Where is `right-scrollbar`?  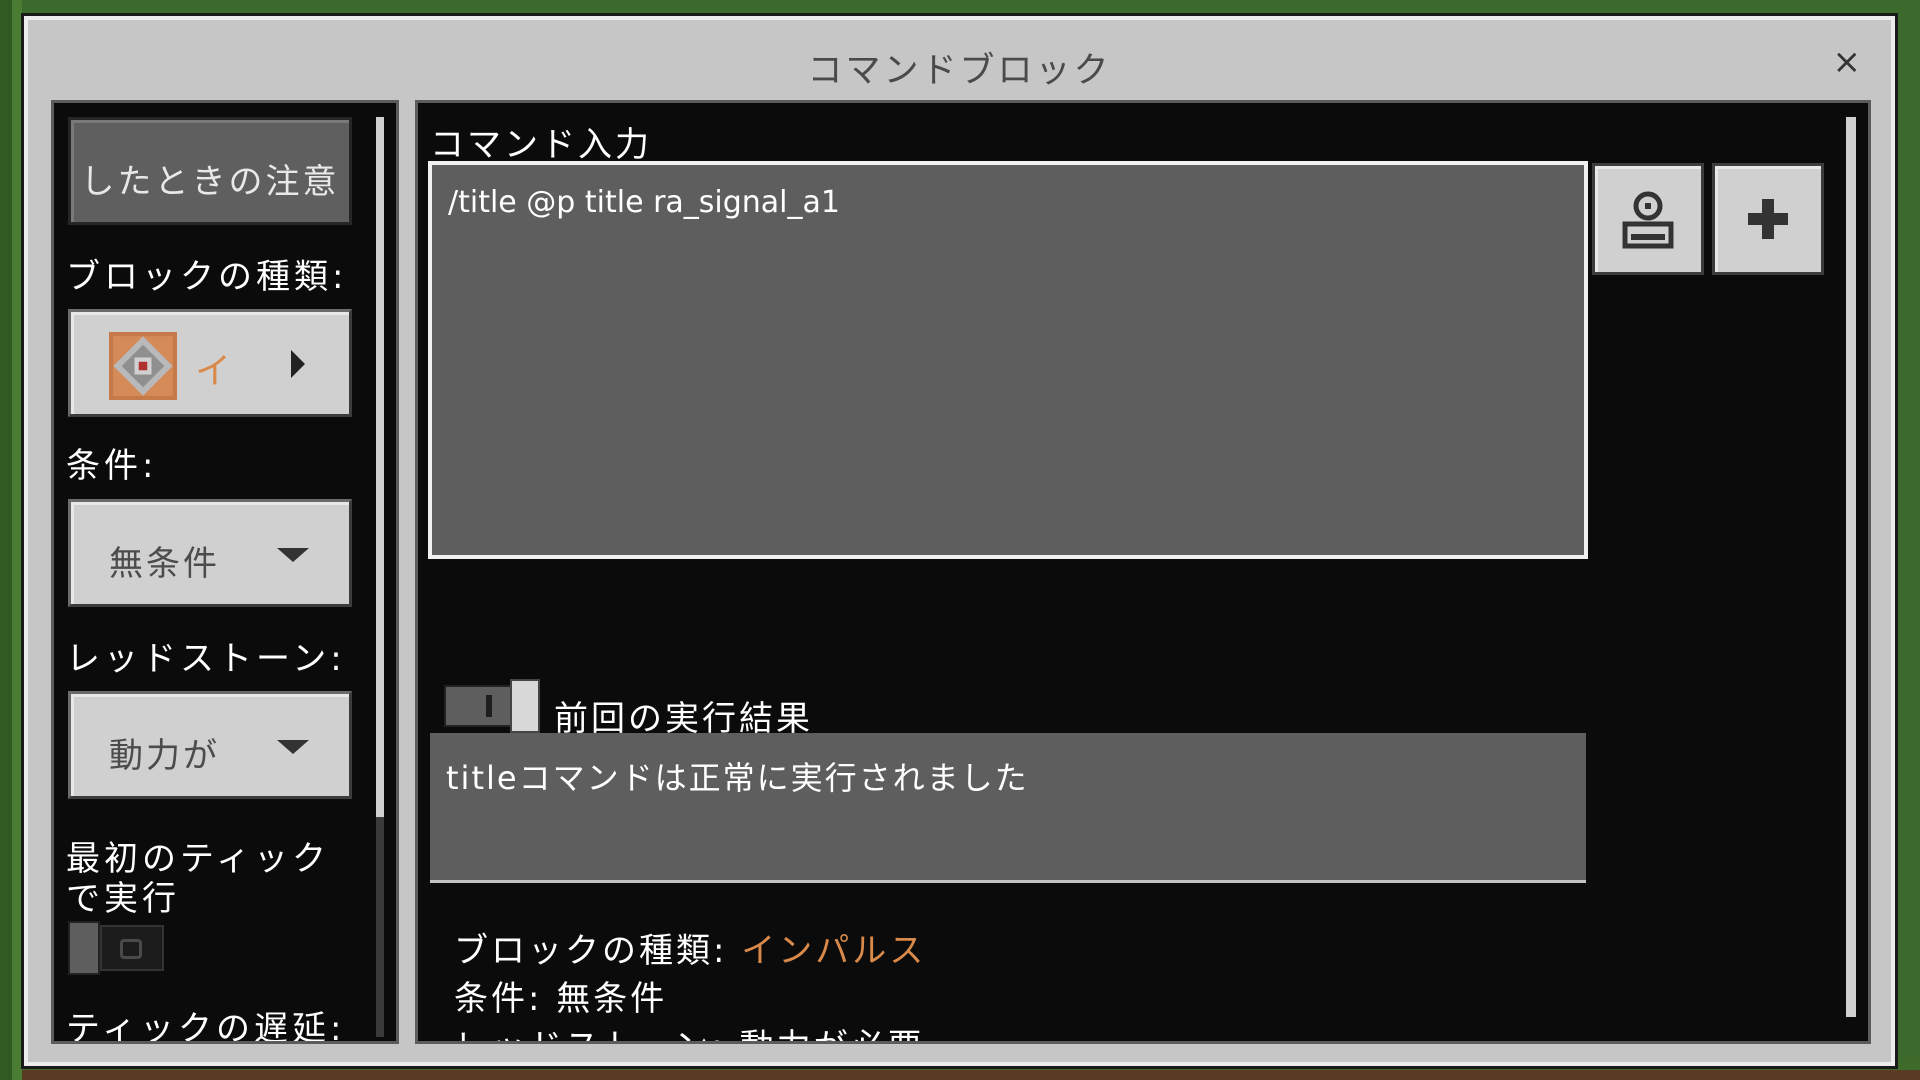
right-scrollbar is located at coordinates (1851, 567).